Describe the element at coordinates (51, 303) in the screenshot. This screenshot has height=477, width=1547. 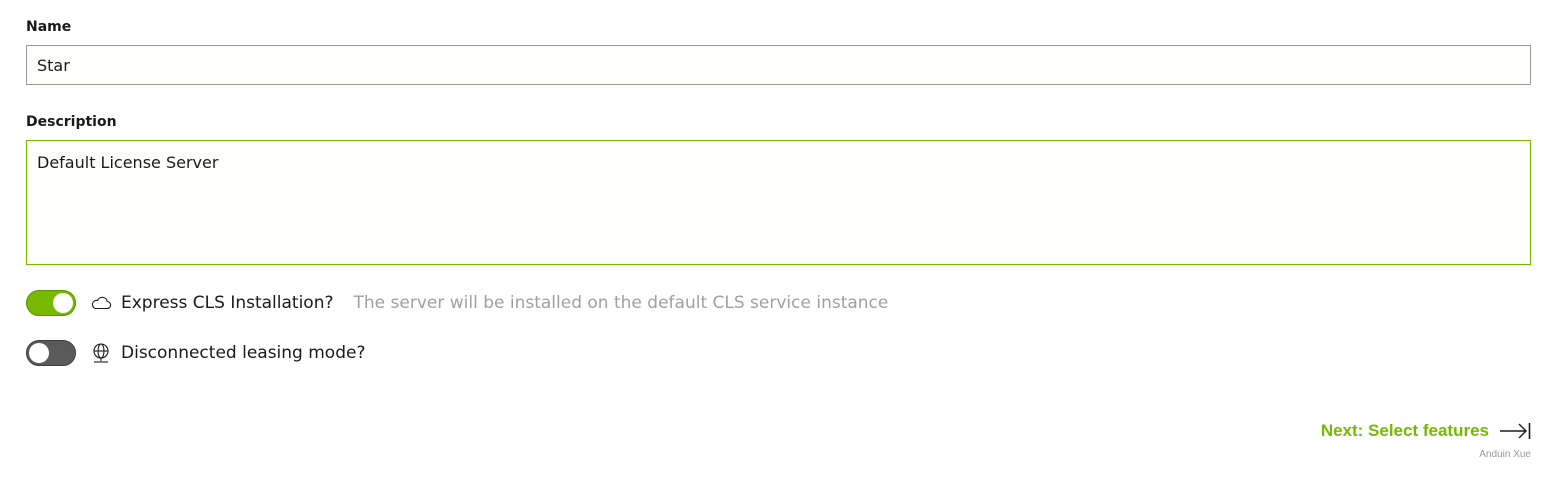
I see `express-installation-toggle` at that location.